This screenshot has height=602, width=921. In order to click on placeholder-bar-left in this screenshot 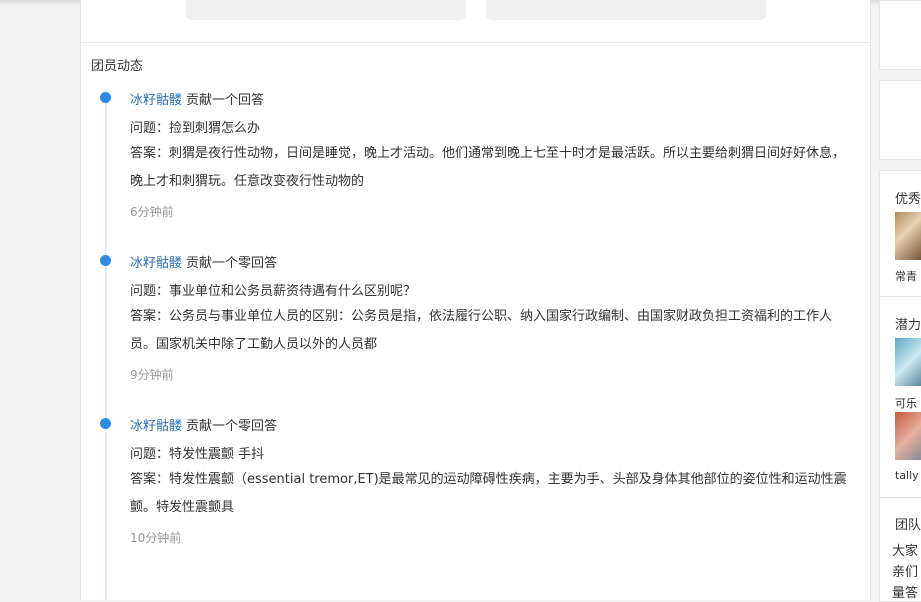, I will do `click(326, 10)`.